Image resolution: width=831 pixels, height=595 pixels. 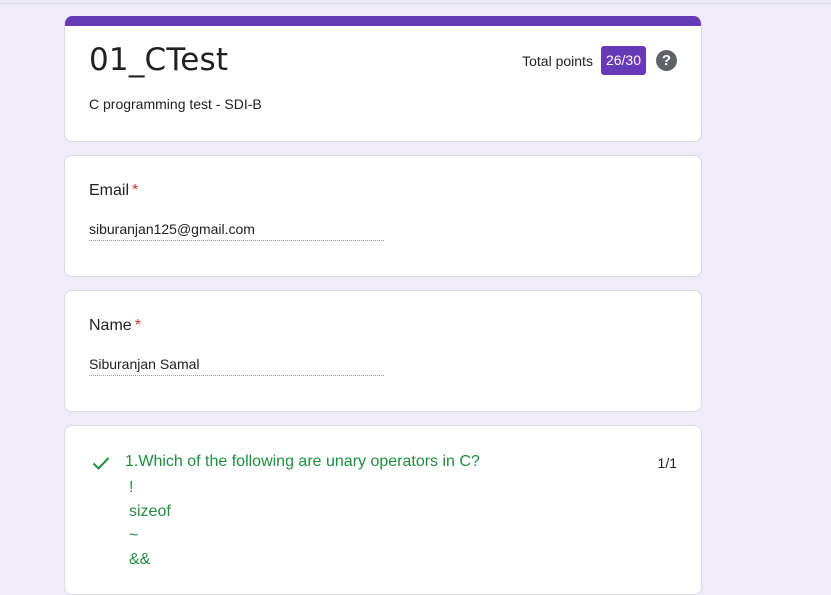 I want to click on option-item: sizeof, so click(x=150, y=511).